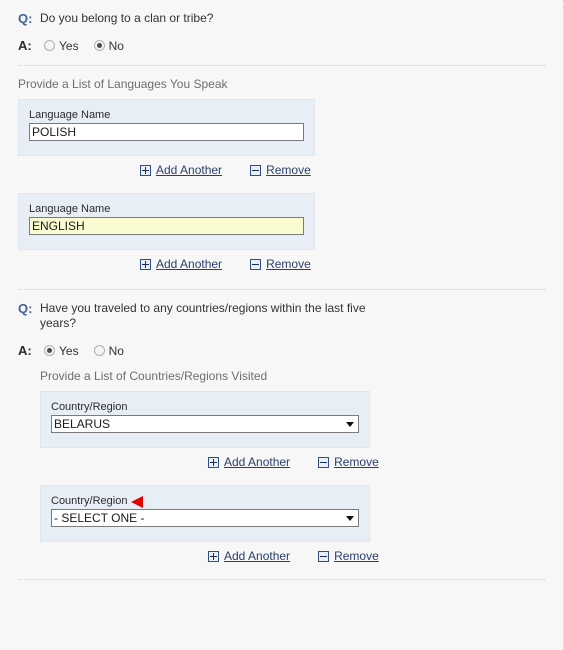  Describe the element at coordinates (127, 18) in the screenshot. I see `question-text: Do you belong to a clan or tribe?` at that location.